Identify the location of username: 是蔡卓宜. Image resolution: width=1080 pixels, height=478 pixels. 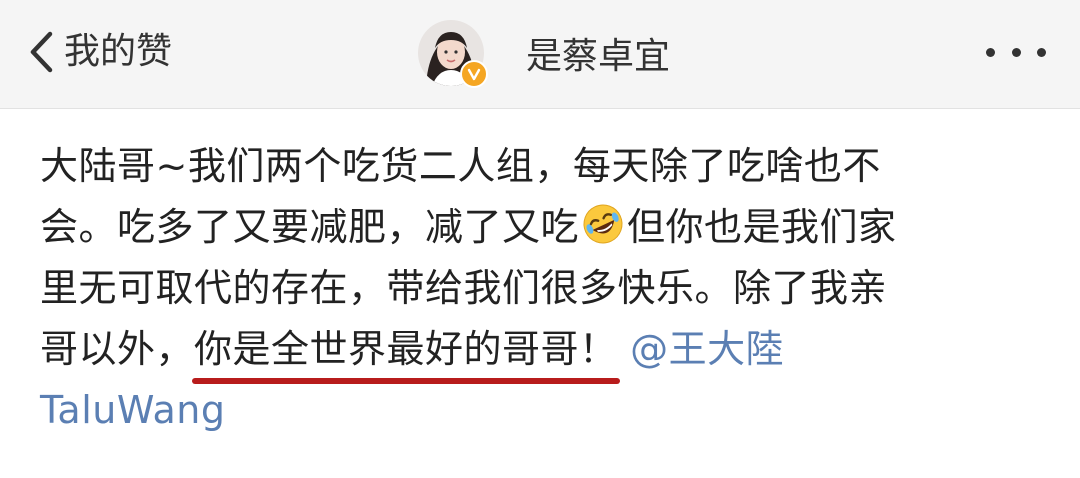
(598, 53).